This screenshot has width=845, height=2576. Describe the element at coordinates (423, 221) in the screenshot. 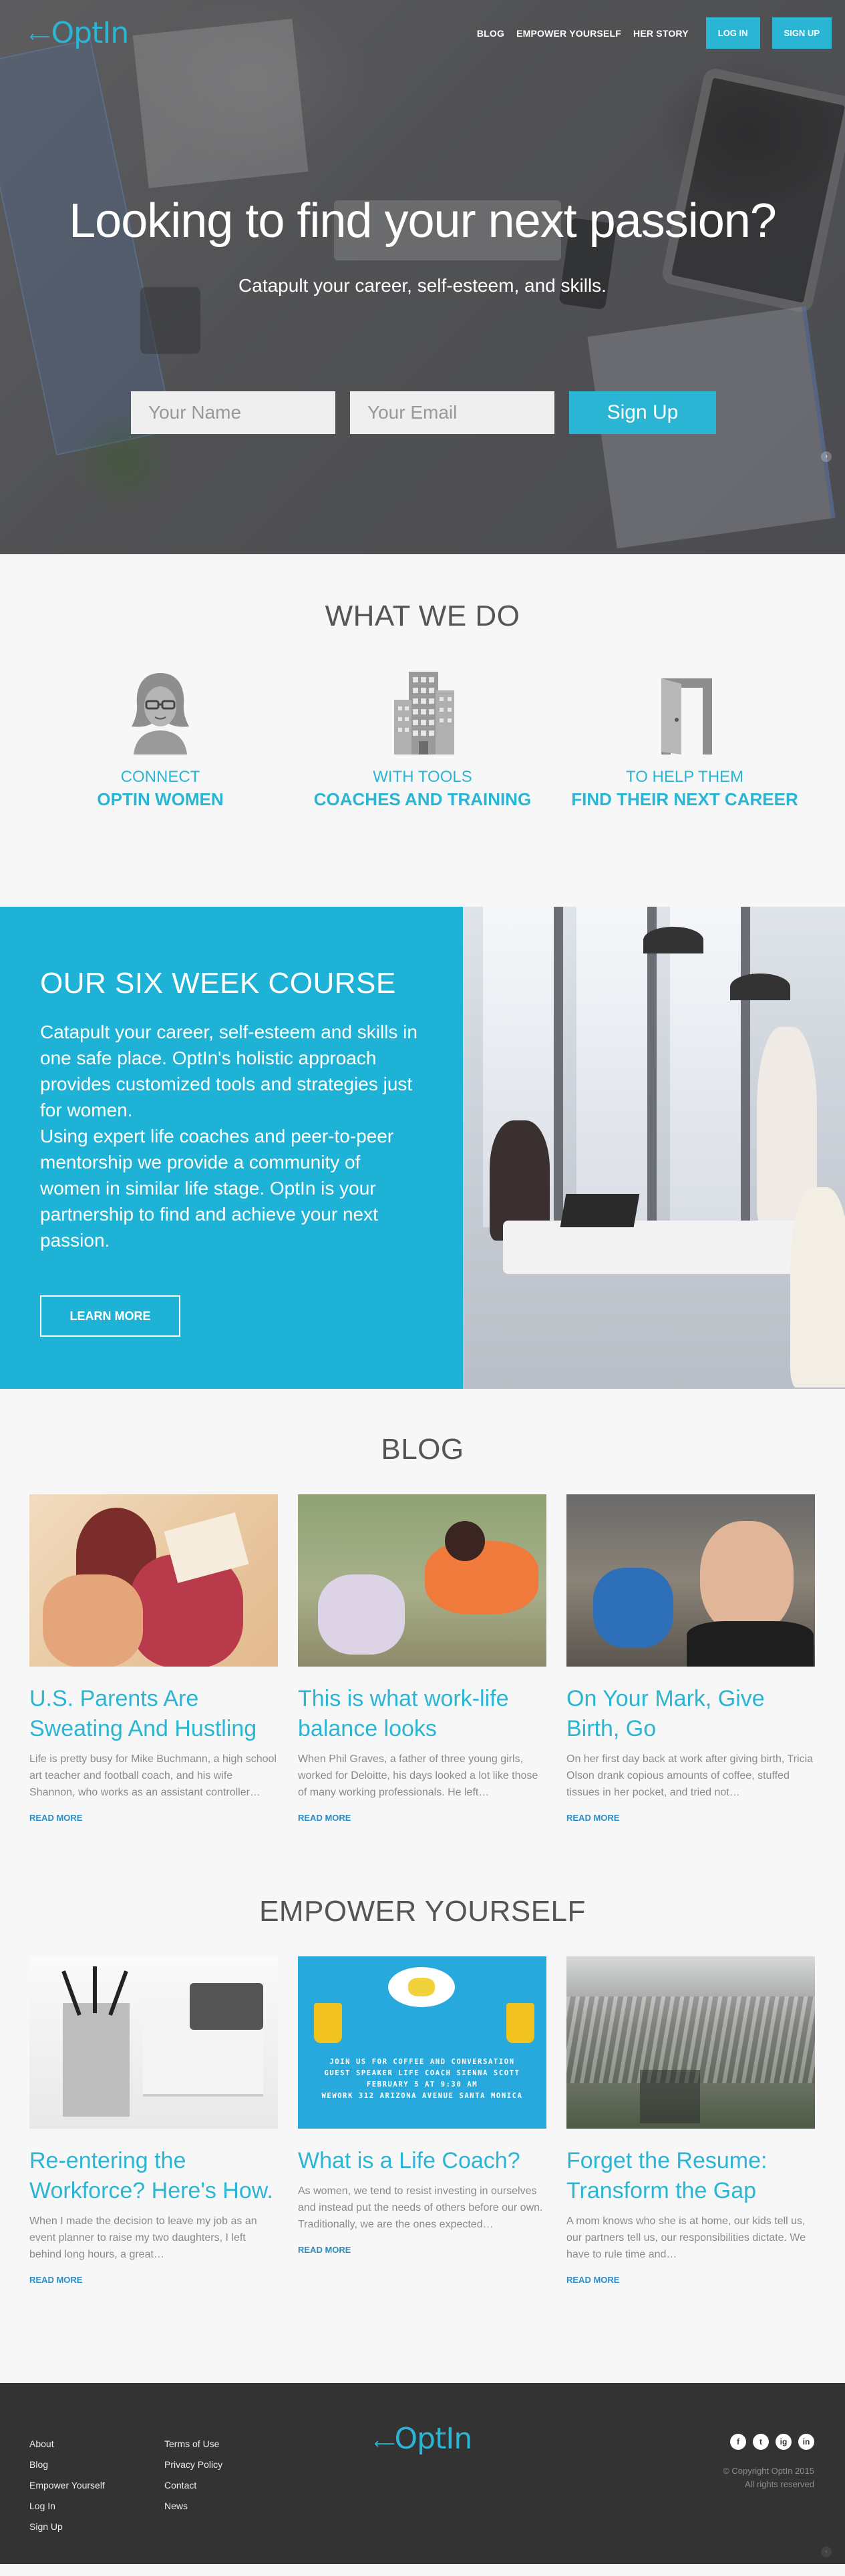

I see `hero-title: Looking to find your next passion?` at that location.